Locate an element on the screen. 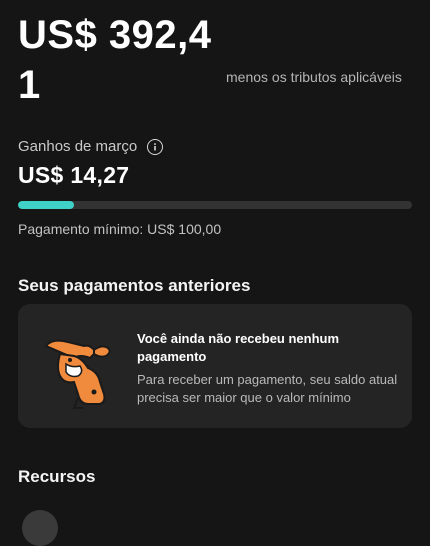 Image resolution: width=430 pixels, height=546 pixels. balance-block: US$ 392,41 is located at coordinates (118, 60).